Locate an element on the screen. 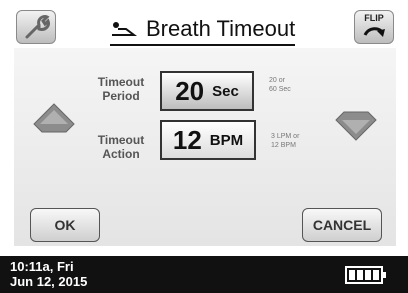  timeout-action-value: 12 is located at coordinates (187, 139).